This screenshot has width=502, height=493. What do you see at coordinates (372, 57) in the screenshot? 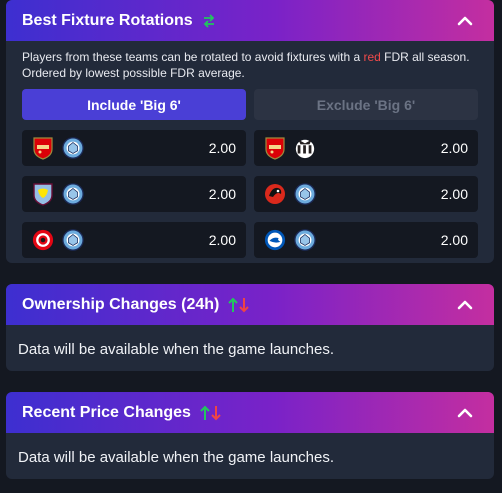
I see `red-fdr-text: red` at bounding box center [372, 57].